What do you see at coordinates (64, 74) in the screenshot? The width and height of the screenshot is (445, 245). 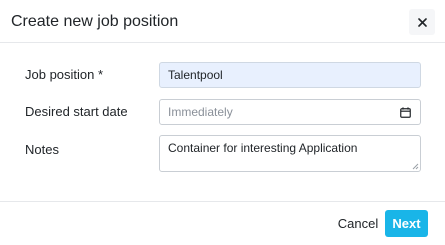 I see `job-position-label: Job position *` at bounding box center [64, 74].